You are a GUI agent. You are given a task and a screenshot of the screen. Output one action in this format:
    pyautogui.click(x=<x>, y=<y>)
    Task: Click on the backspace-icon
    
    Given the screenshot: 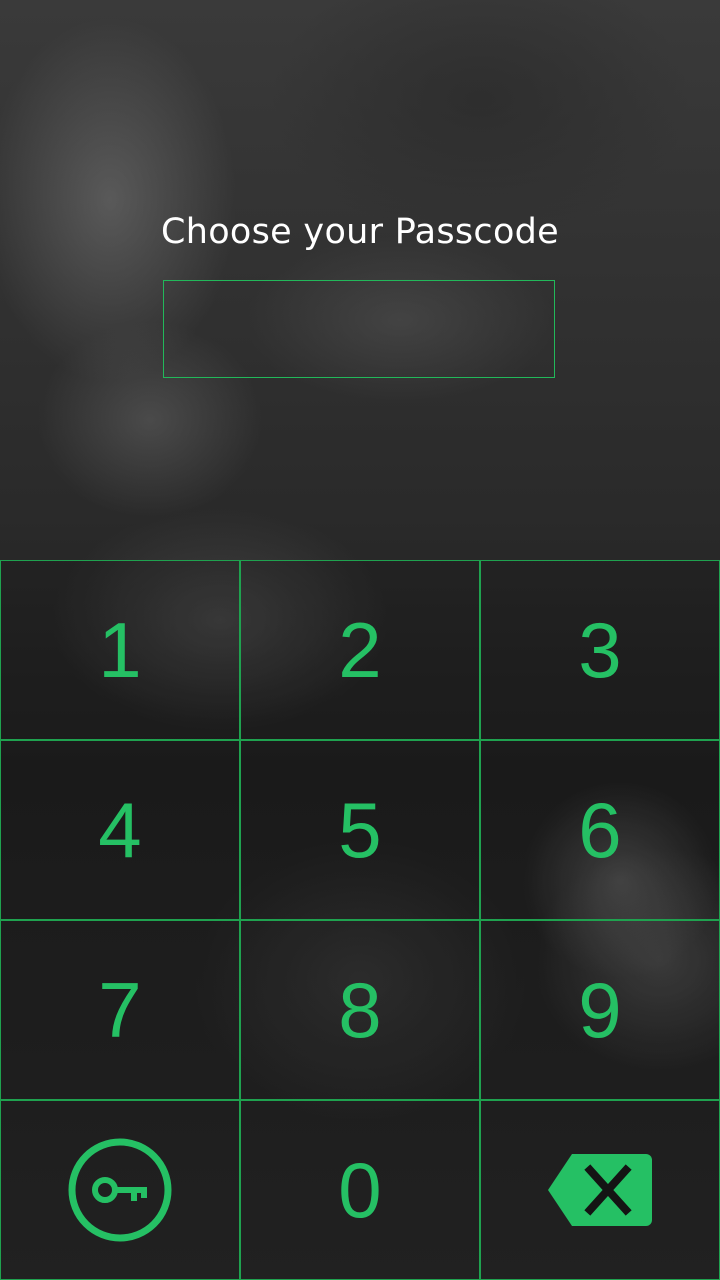 What is the action you would take?
    pyautogui.click(x=600, y=1190)
    